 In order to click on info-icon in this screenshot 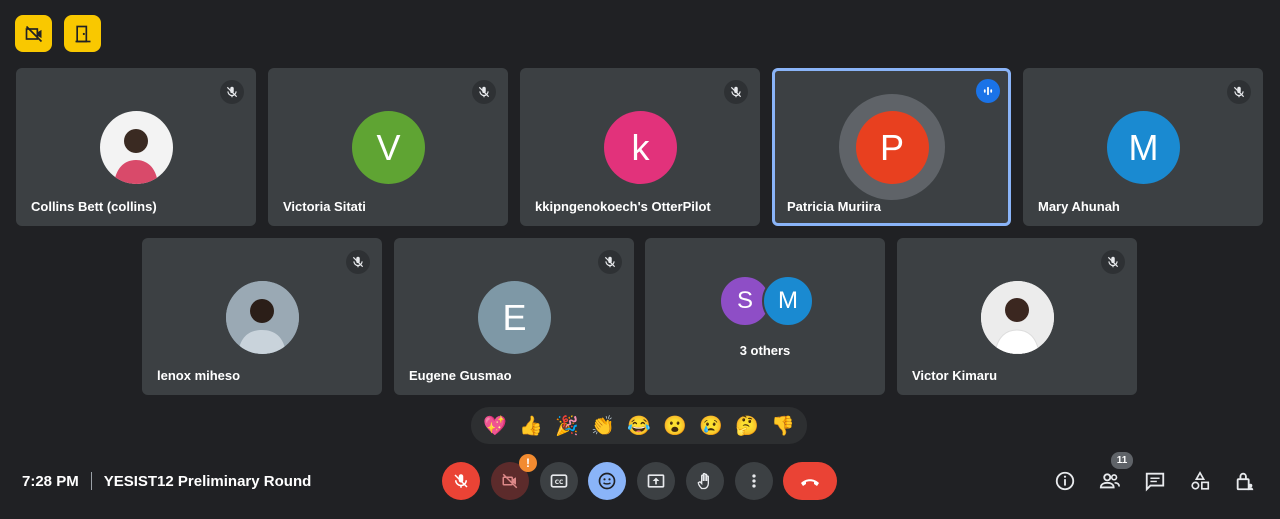, I will do `click(1065, 481)`.